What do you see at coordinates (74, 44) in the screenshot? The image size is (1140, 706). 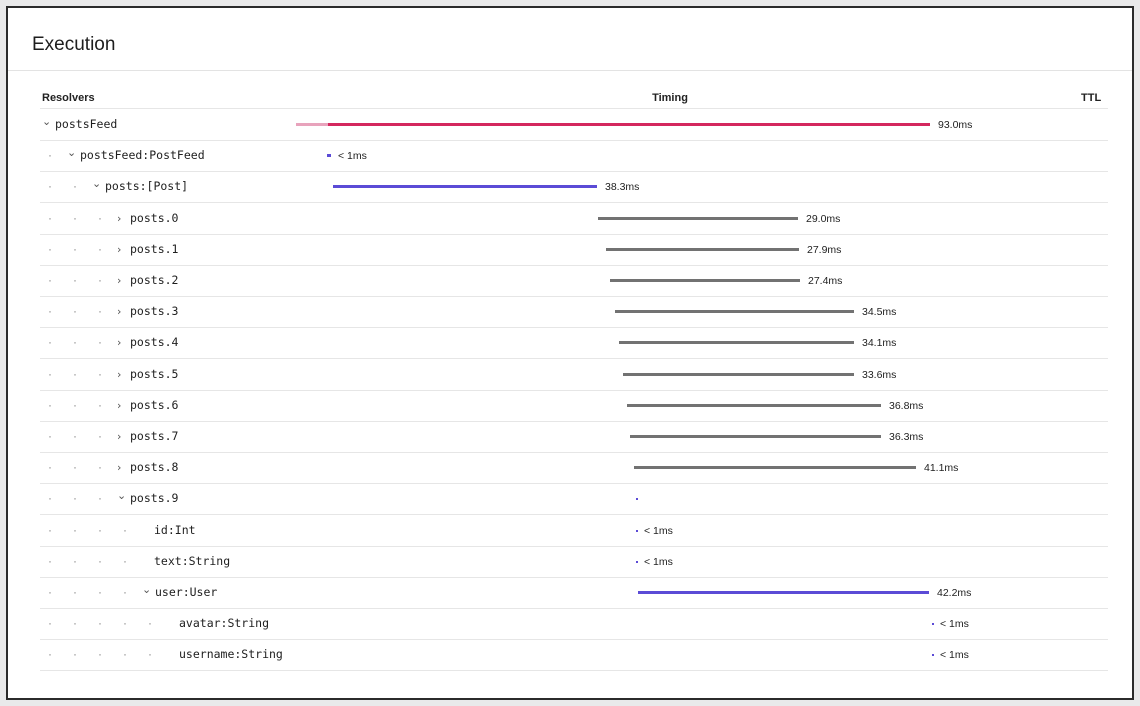 I see `panel-title: Execution` at bounding box center [74, 44].